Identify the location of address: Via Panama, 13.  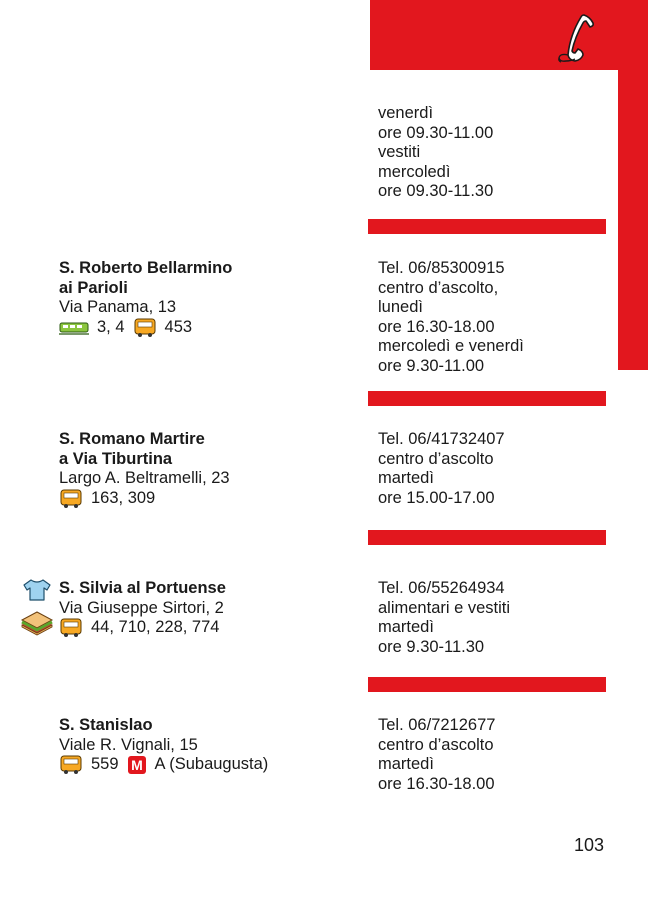
(118, 307).